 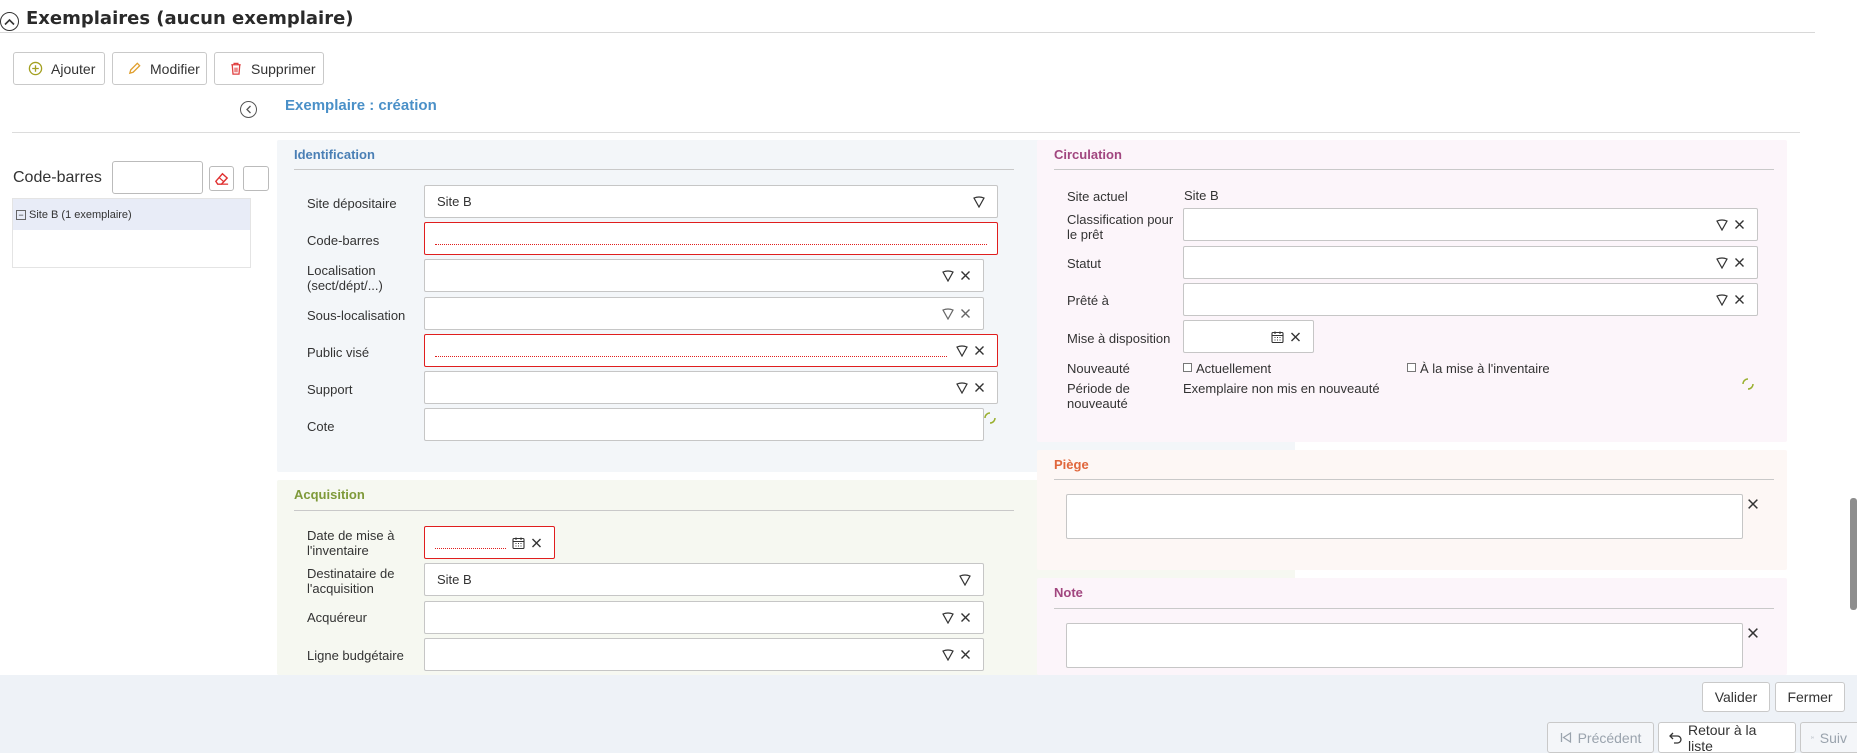 I want to click on plus-circle-icon, so click(x=35, y=68).